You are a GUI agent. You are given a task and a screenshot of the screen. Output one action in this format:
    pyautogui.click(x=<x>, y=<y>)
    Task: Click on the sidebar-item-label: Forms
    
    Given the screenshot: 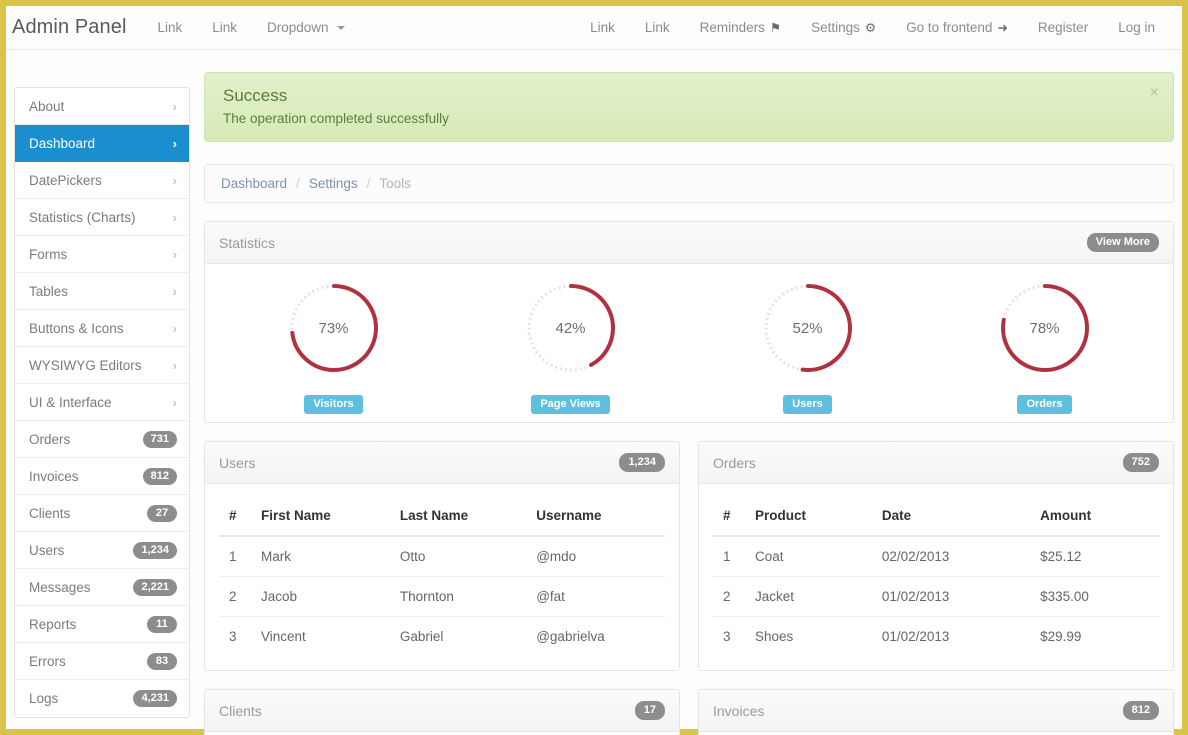 What is the action you would take?
    pyautogui.click(x=48, y=254)
    